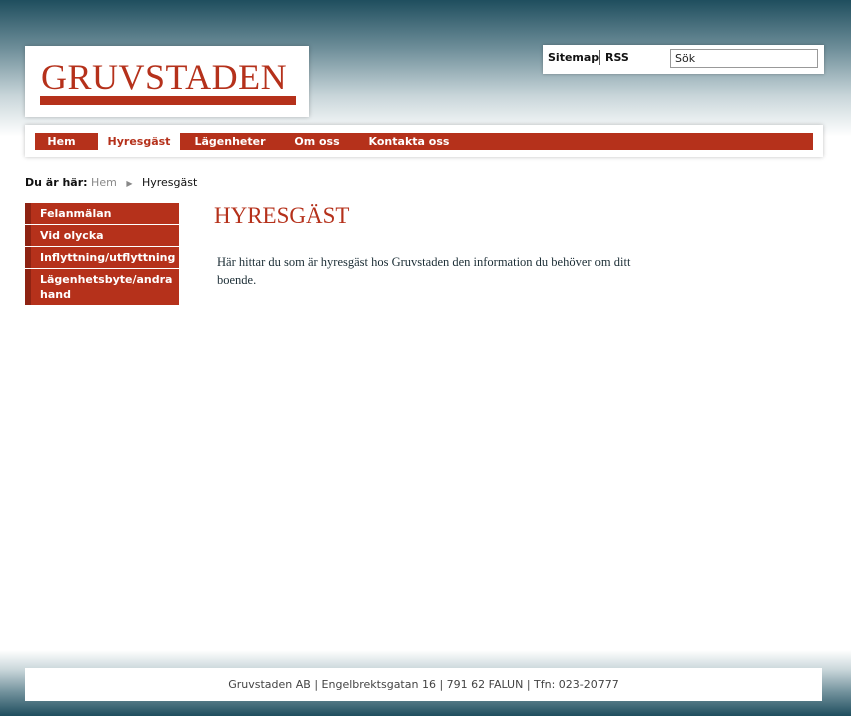 This screenshot has width=851, height=716. Describe the element at coordinates (139, 141) in the screenshot. I see `nav-item-hyresgast: Hyresgäst` at that location.